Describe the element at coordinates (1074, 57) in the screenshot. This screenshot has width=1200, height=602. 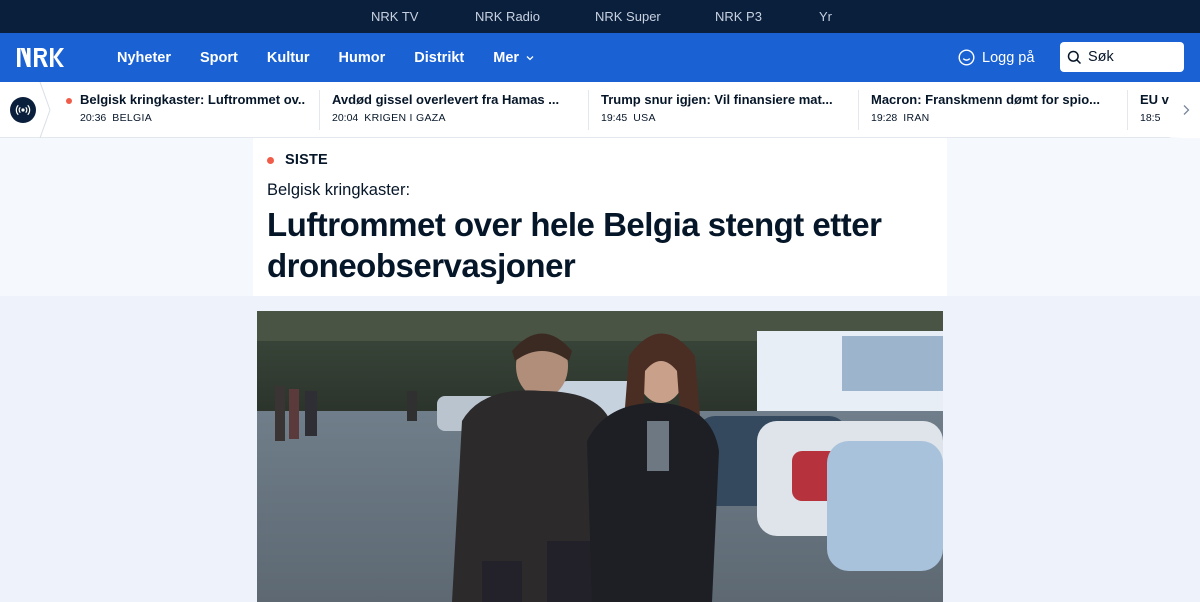
I see `search-icon` at that location.